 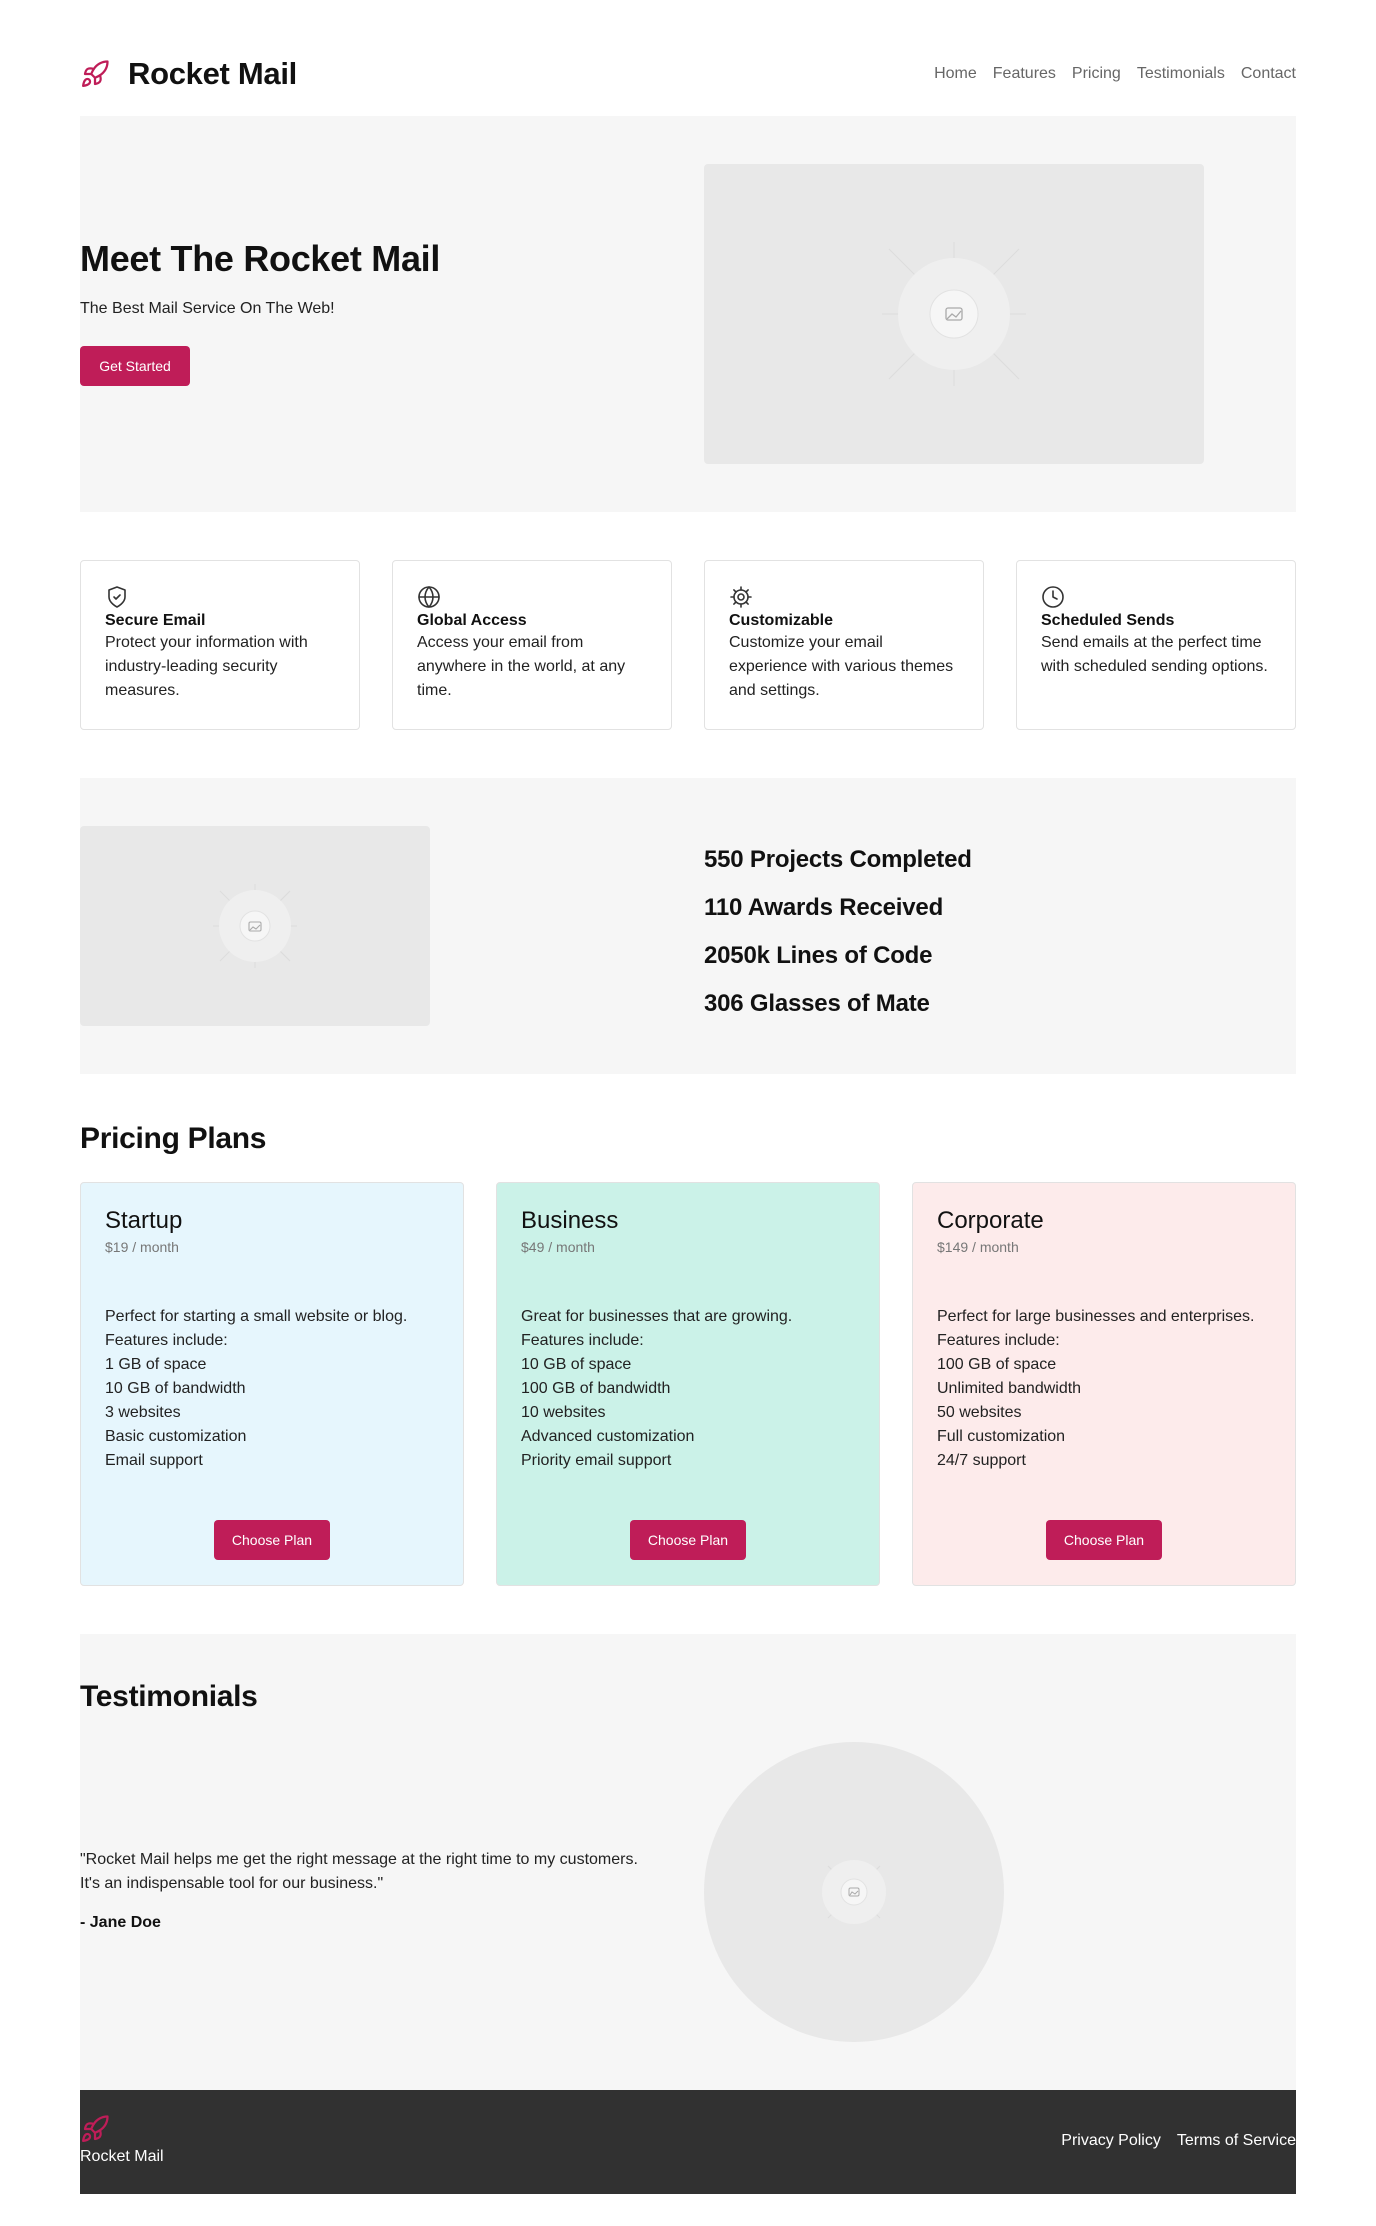 What do you see at coordinates (741, 597) in the screenshot?
I see `gear-icon` at bounding box center [741, 597].